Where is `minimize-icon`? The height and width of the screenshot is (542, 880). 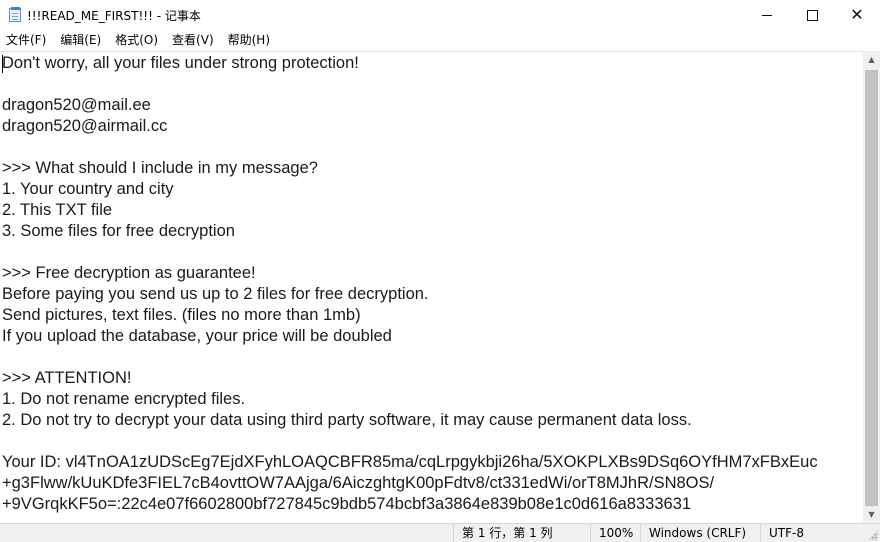
minimize-icon is located at coordinates (767, 15).